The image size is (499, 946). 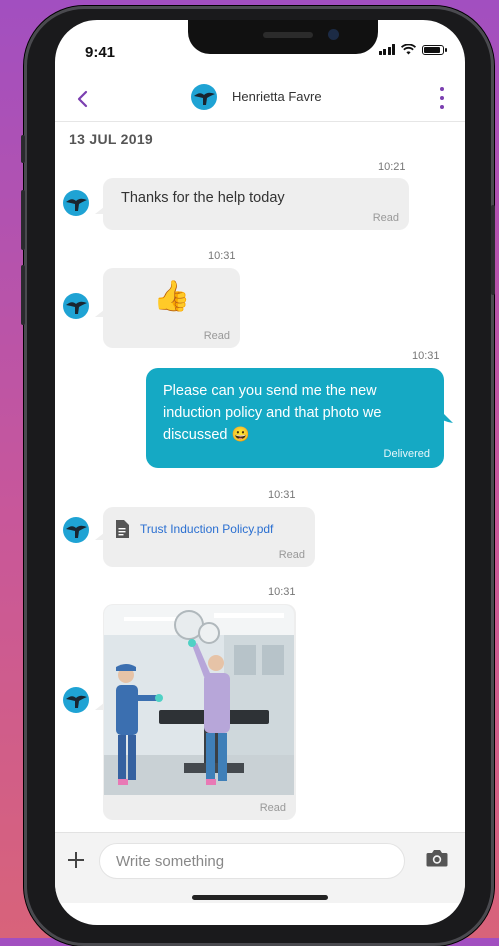 What do you see at coordinates (199, 700) in the screenshot?
I see `operating-room-photo` at bounding box center [199, 700].